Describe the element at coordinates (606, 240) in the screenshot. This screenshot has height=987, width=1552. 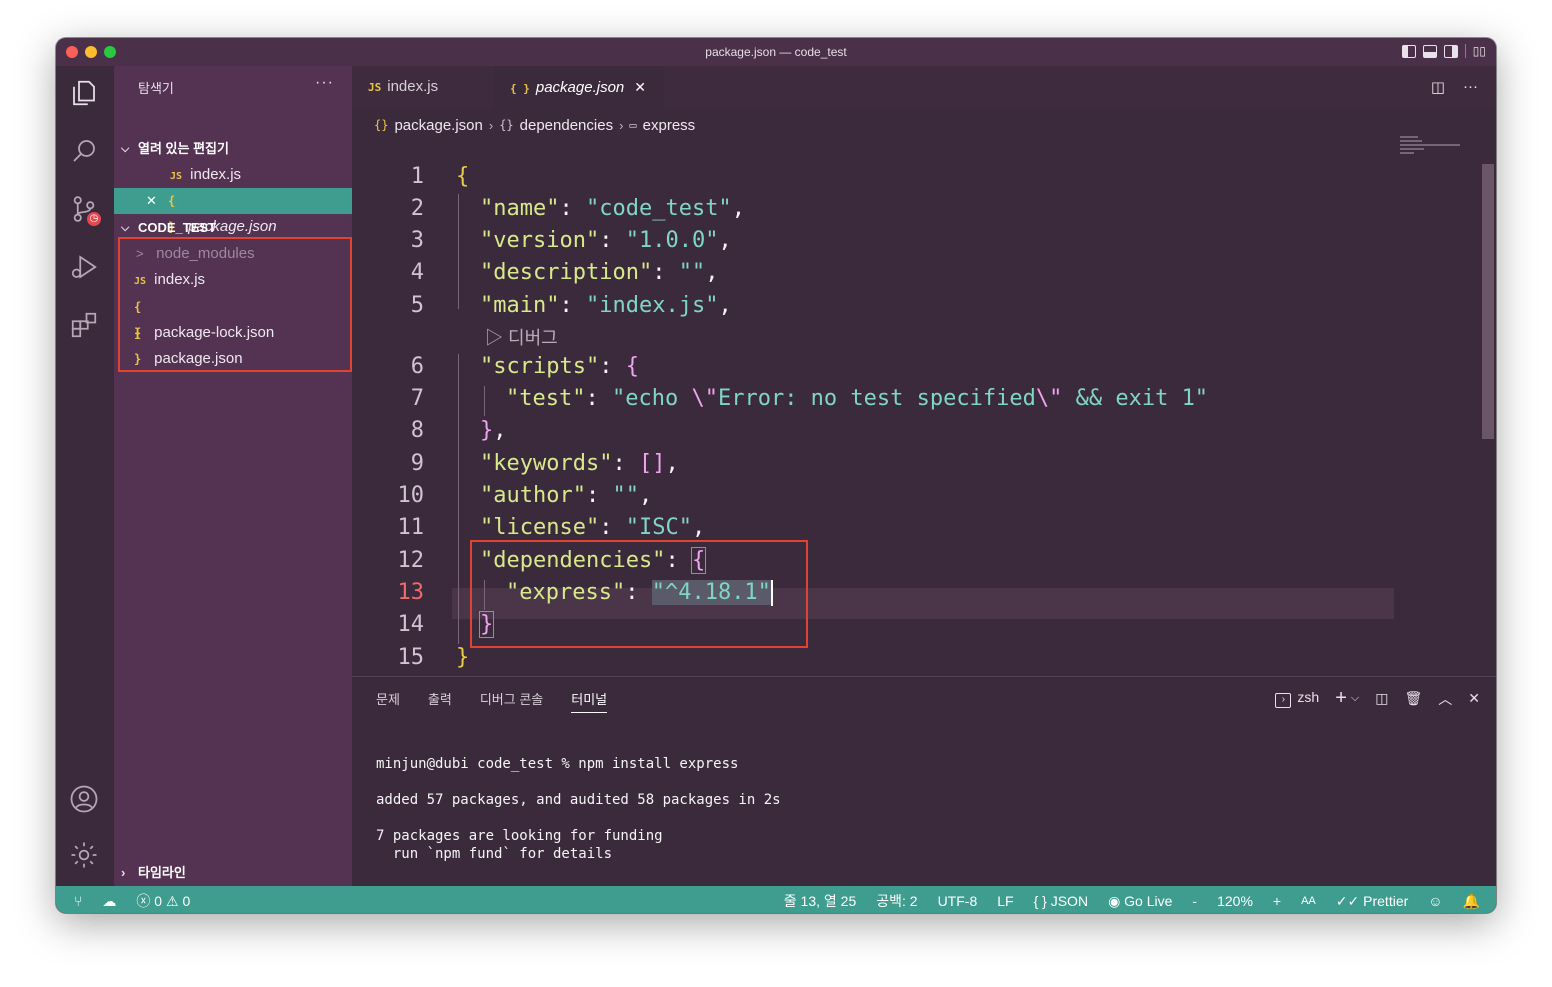
I see `code-line: "version": "1.0.0",` at that location.